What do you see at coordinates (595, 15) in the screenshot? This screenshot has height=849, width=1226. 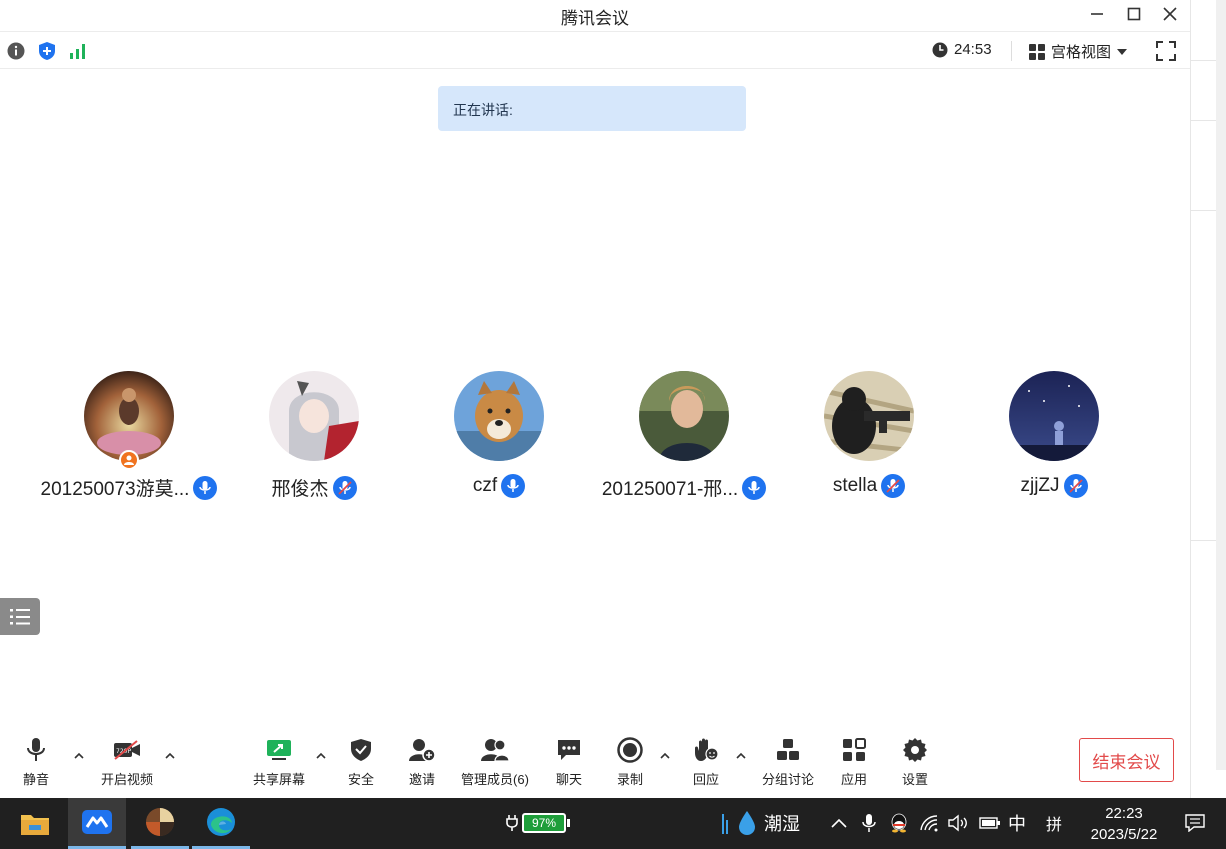 I see `title-bar: 腾讯会议` at bounding box center [595, 15].